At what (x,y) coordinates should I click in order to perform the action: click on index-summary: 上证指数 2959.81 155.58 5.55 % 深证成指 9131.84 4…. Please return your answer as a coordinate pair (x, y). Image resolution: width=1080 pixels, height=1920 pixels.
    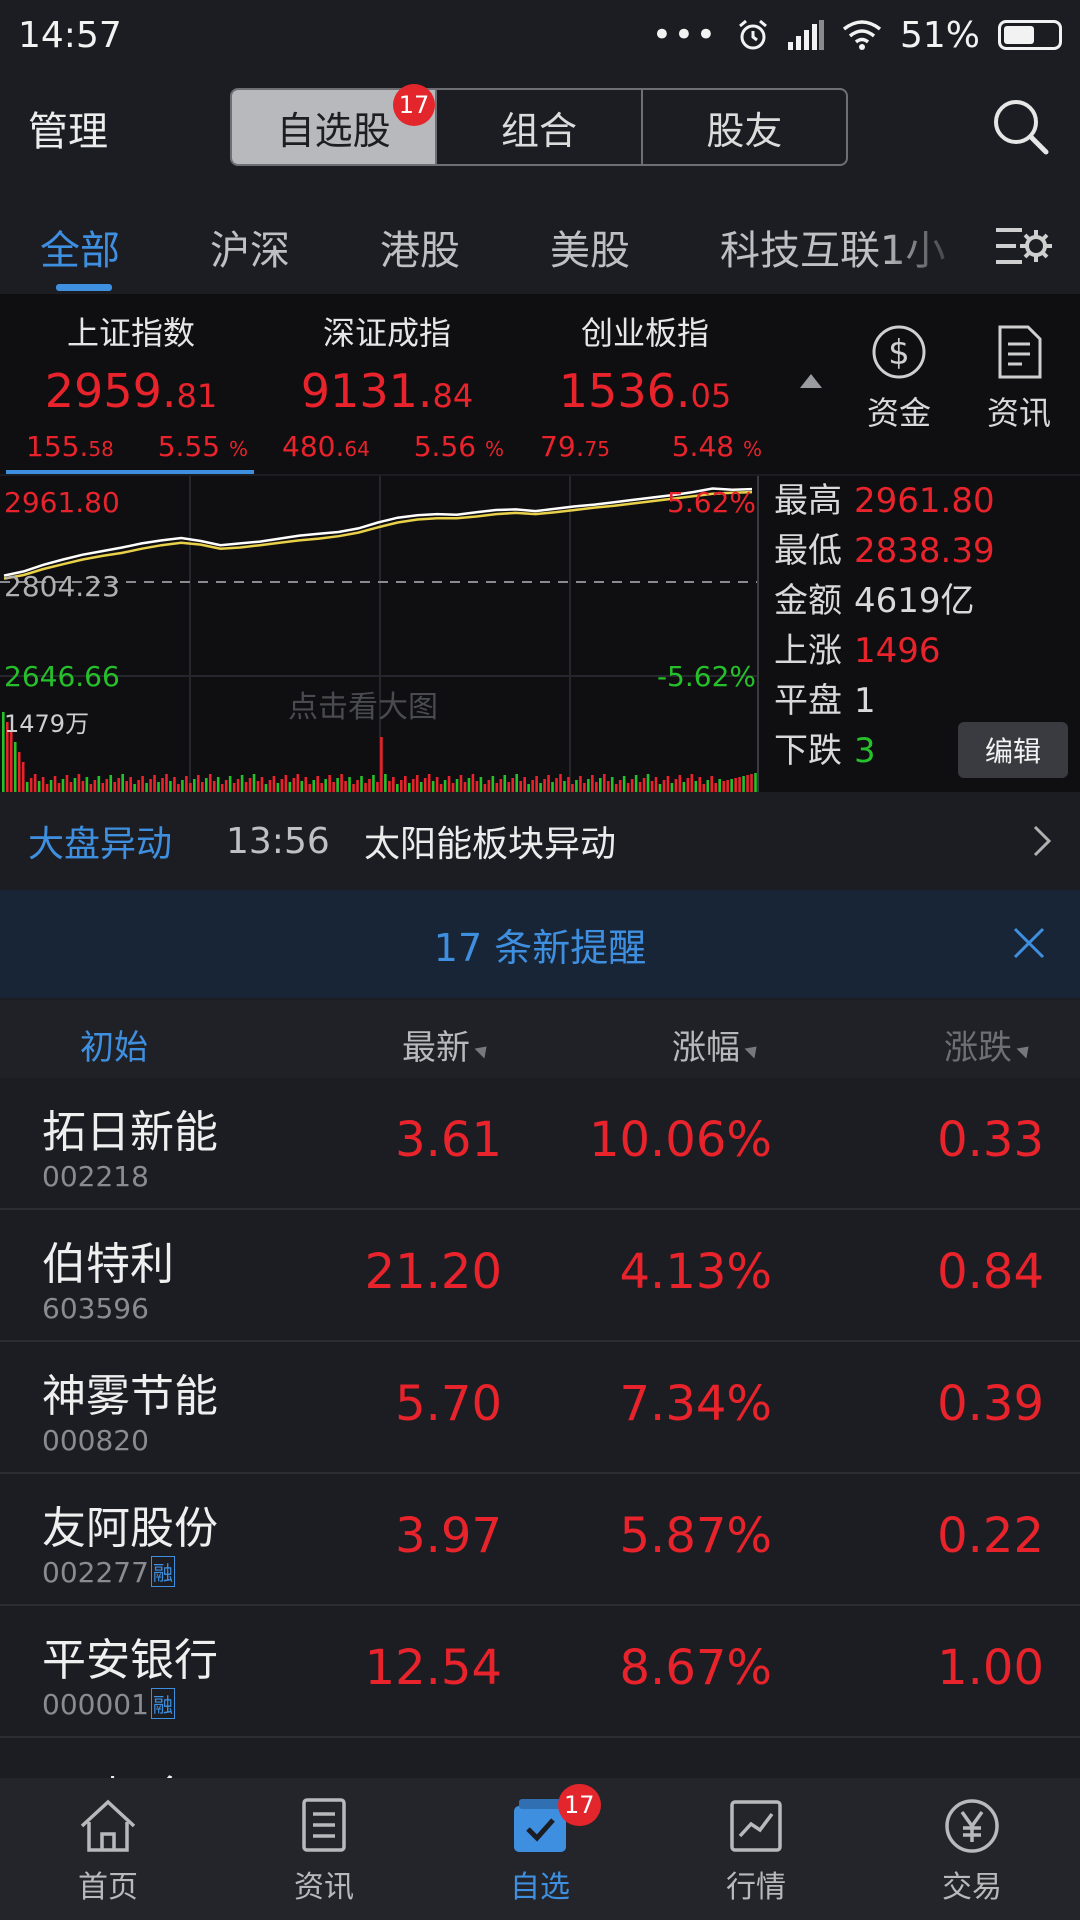
    Looking at the image, I should click on (540, 384).